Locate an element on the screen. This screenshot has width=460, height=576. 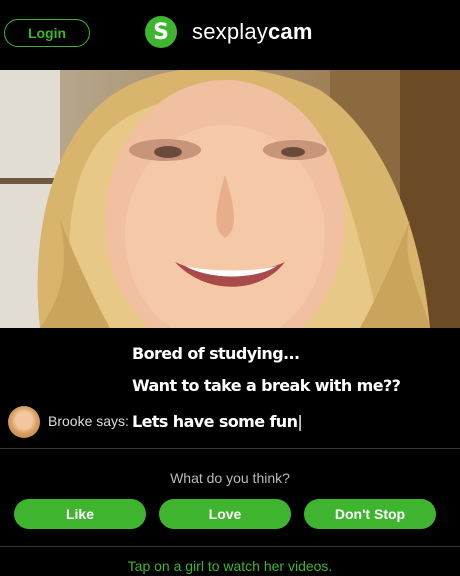
logo-text-bold: cam is located at coordinates (290, 31).